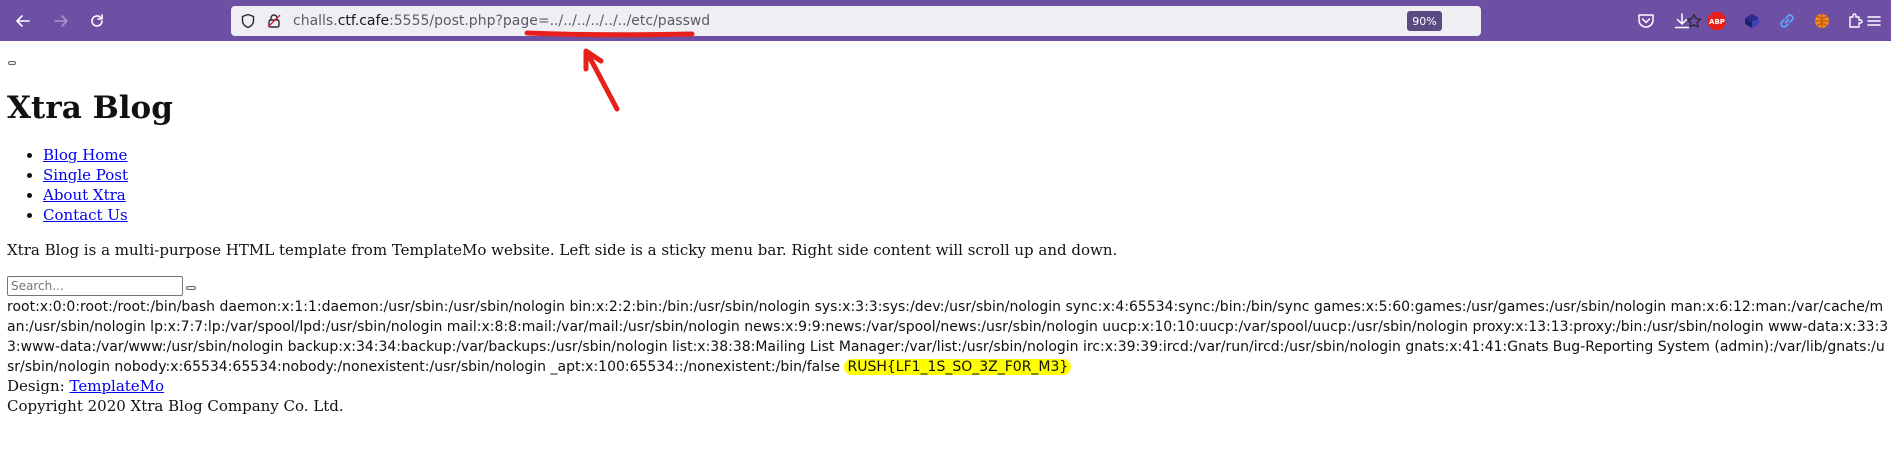  Describe the element at coordinates (36, 386) in the screenshot. I see `design-label: Design:` at that location.